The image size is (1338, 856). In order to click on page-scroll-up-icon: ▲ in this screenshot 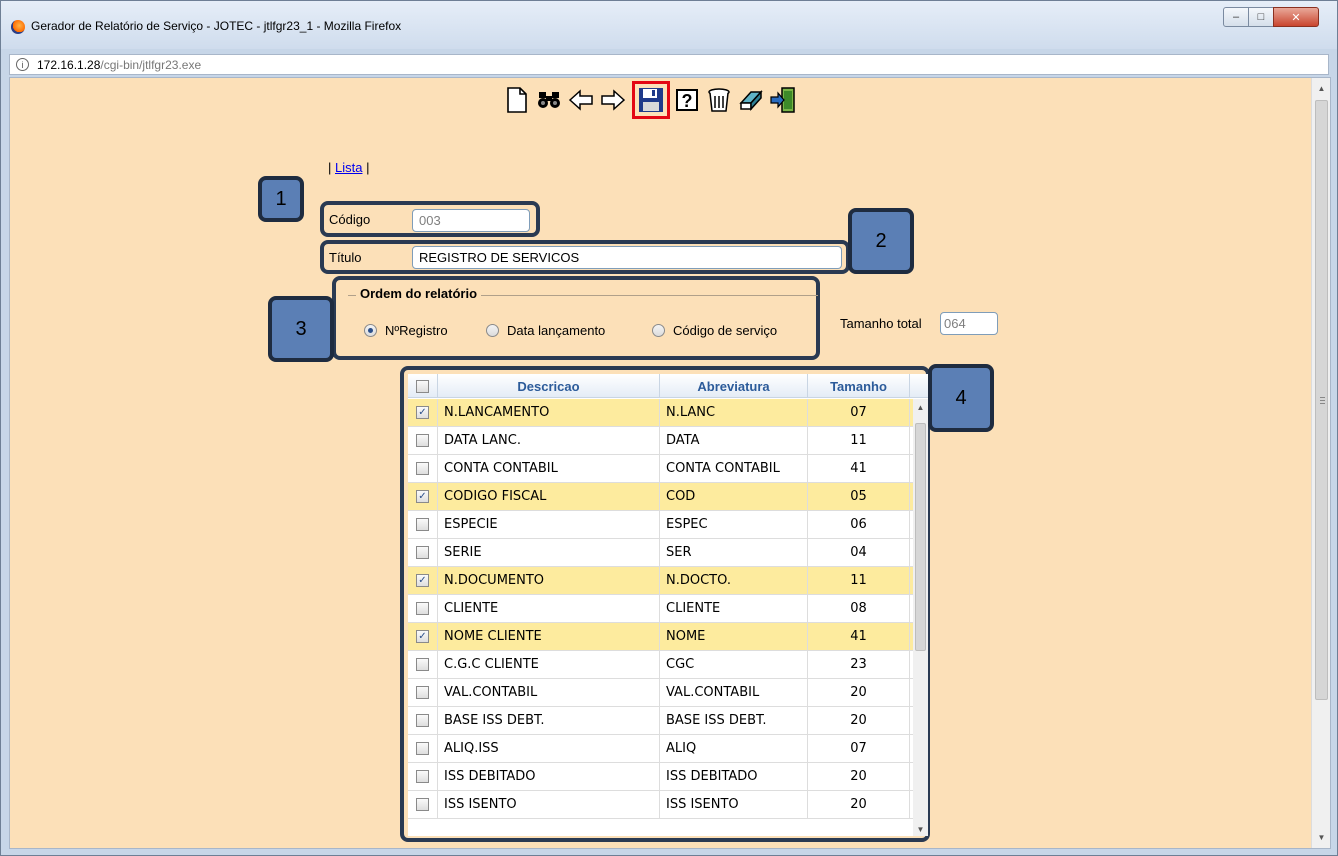, I will do `click(1321, 88)`.